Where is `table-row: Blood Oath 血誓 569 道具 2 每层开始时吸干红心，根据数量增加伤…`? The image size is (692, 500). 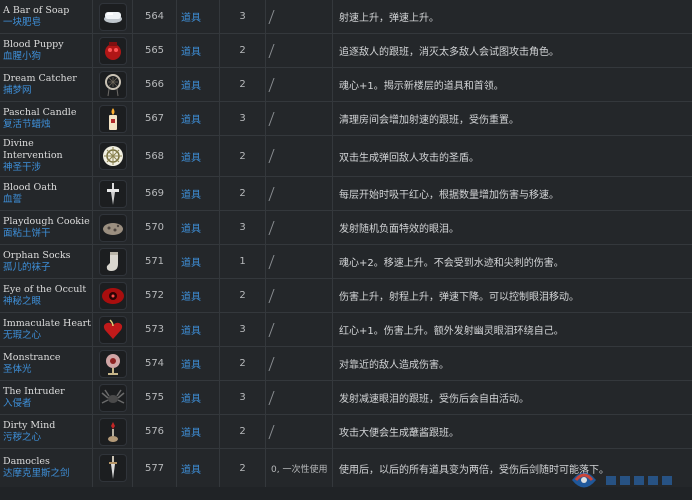 table-row: Blood Oath 血誓 569 道具 2 每层开始时吸干红心，根据数量增加伤… is located at coordinates (346, 194).